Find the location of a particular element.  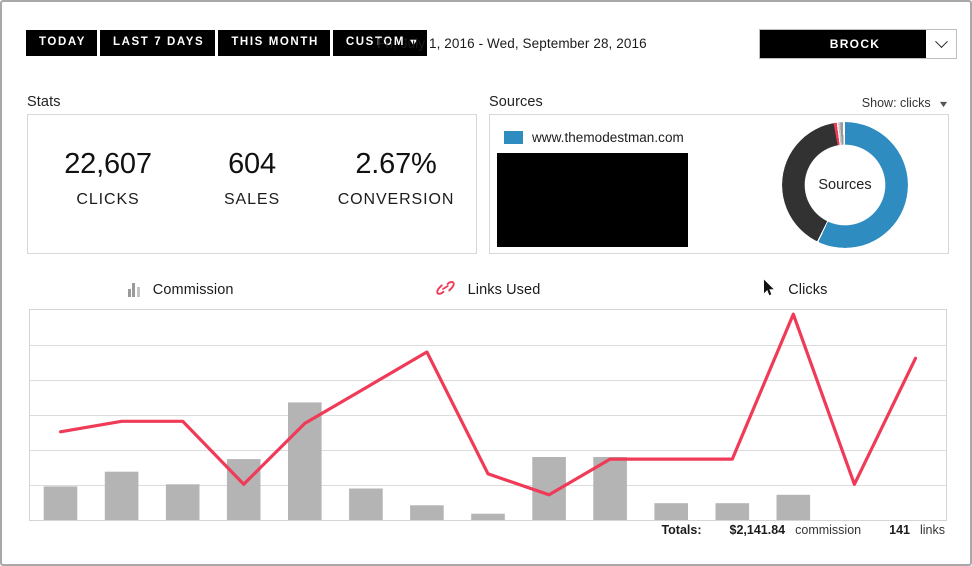

account-dropdown: BROCK is located at coordinates (858, 44).